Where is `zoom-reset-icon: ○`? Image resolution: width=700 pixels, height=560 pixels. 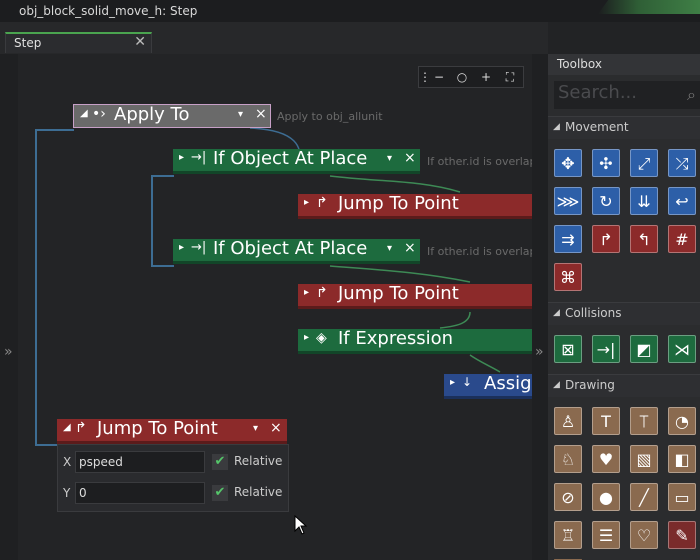 zoom-reset-icon: ○ is located at coordinates (462, 77).